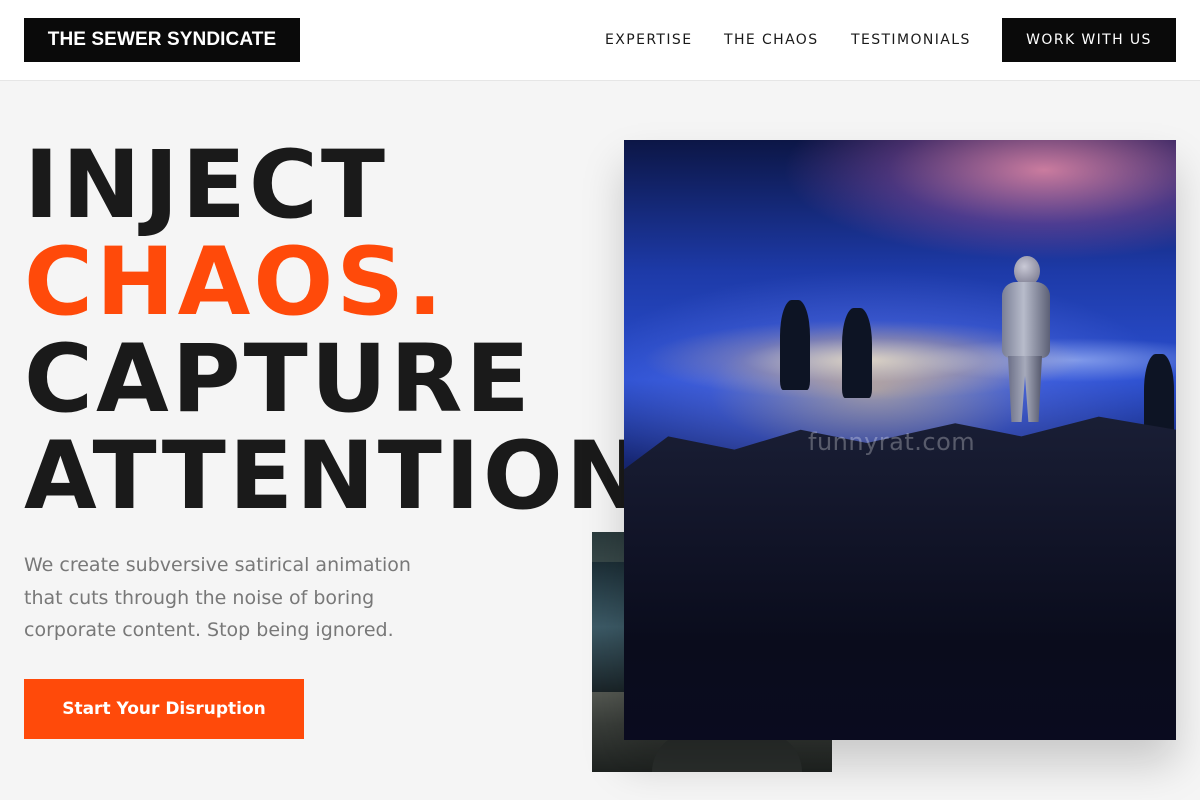 The width and height of the screenshot is (1200, 800). What do you see at coordinates (235, 282) in the screenshot?
I see `headline-line-chaos: CHAOS.` at bounding box center [235, 282].